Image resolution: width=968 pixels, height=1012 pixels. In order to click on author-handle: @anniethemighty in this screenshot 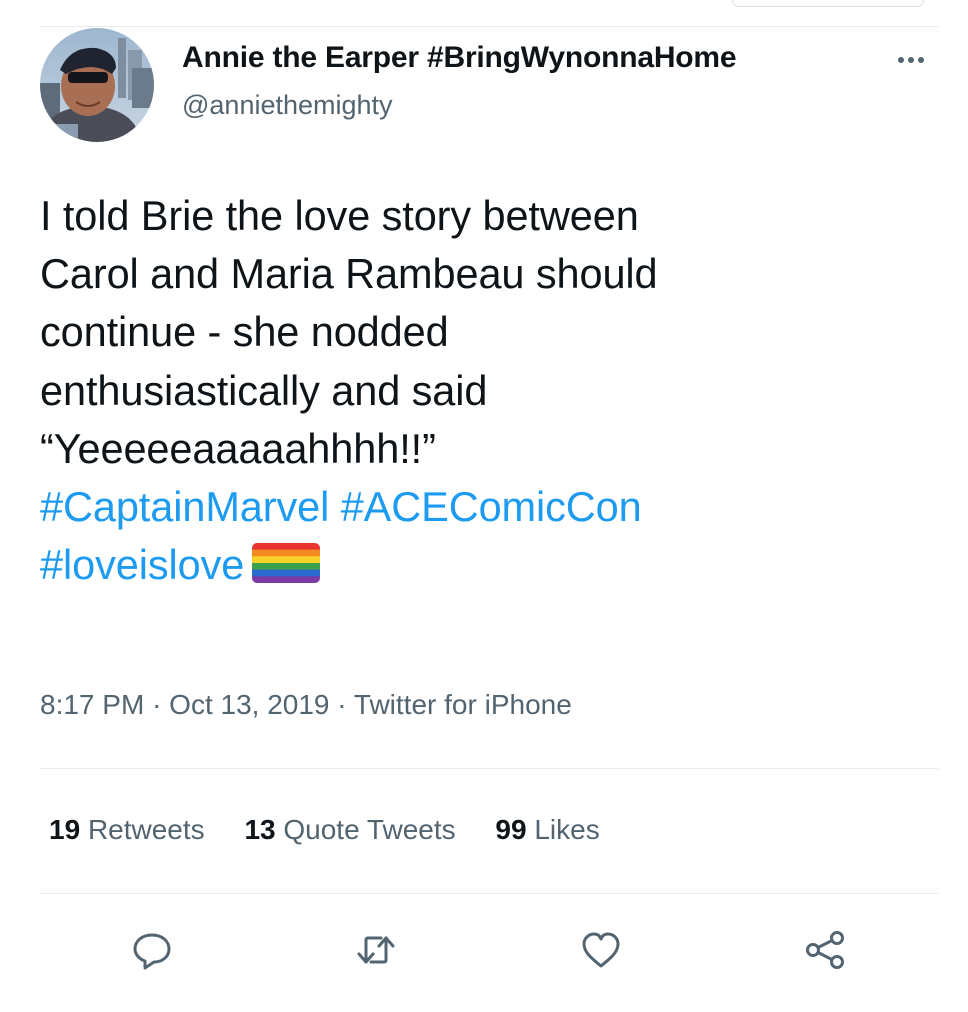, I will do `click(287, 105)`.